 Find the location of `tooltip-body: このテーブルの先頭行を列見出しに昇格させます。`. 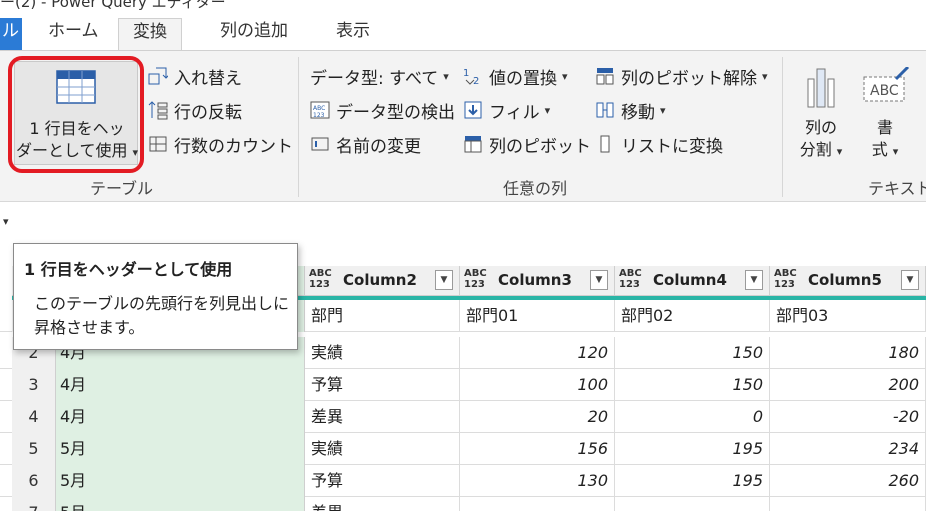

tooltip-body: このテーブルの先頭行を列見出しに昇格させます。 is located at coordinates (162, 315).